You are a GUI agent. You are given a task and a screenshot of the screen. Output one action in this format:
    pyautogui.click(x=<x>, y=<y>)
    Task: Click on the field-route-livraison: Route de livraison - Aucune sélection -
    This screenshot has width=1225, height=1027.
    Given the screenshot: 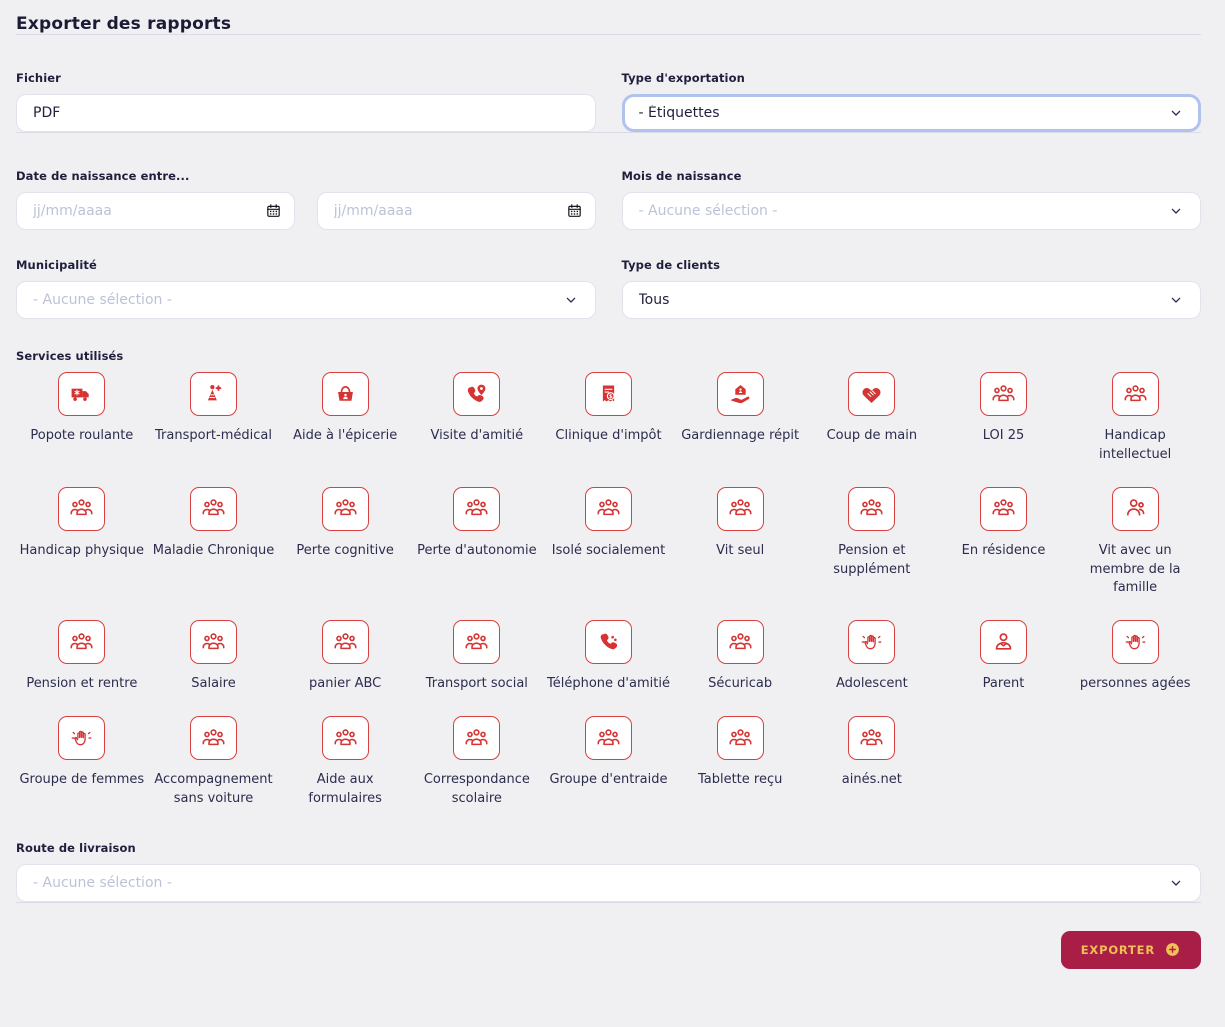 What is the action you would take?
    pyautogui.click(x=608, y=871)
    